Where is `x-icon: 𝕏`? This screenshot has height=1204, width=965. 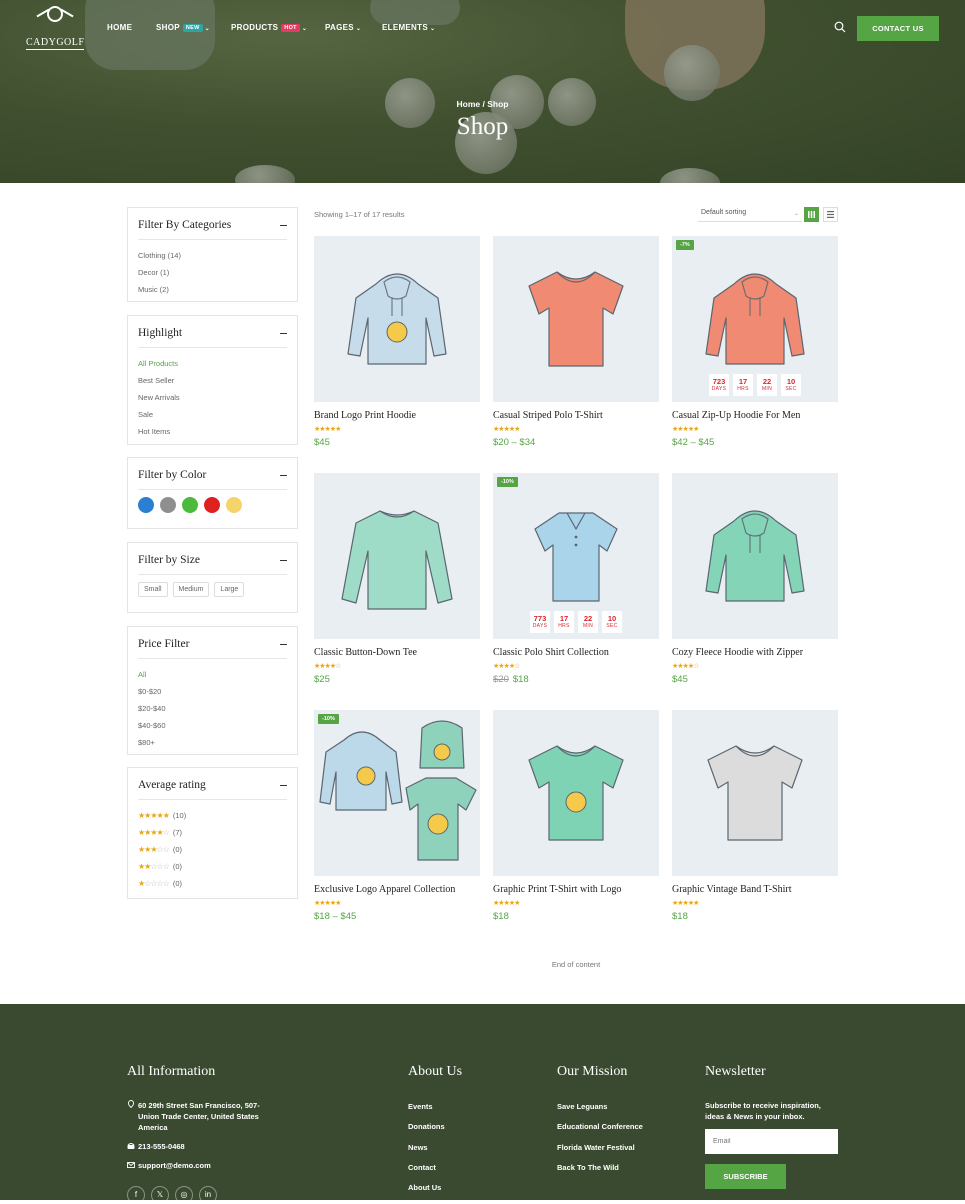
x-icon: 𝕏 is located at coordinates (160, 1195).